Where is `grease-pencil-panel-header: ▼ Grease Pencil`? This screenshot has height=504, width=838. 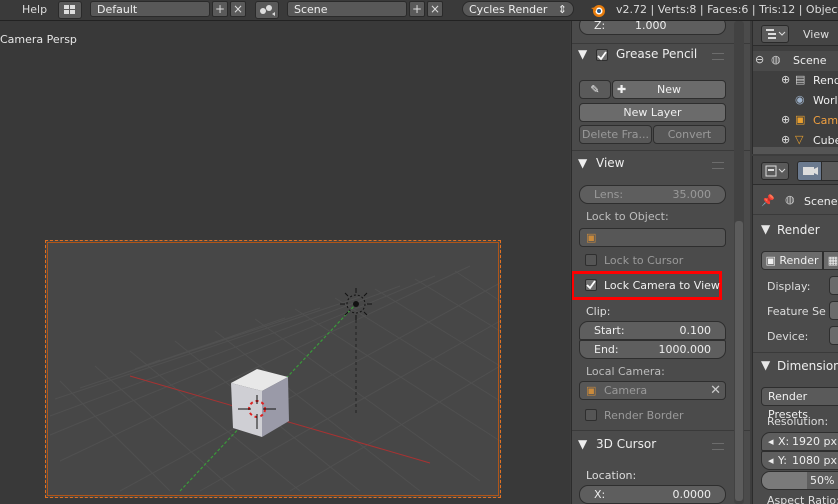
grease-pencil-panel-header: ▼ Grease Pencil is located at coordinates (637, 56).